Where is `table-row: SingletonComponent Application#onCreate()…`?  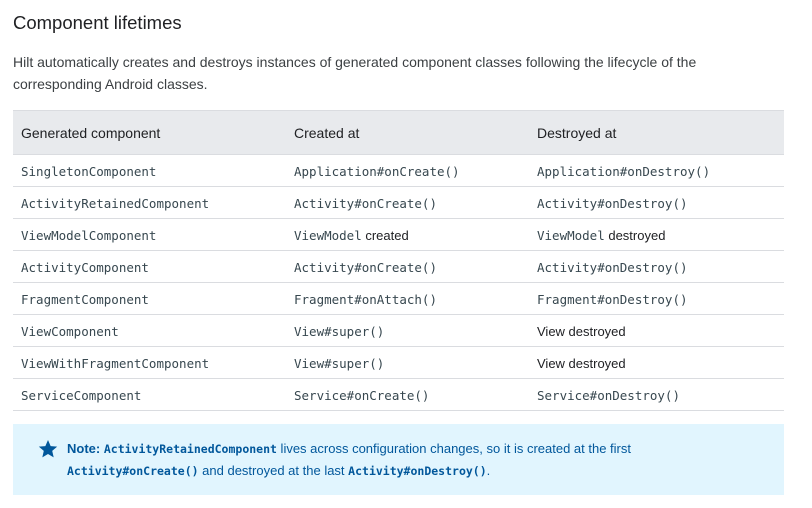 table-row: SingletonComponent Application#onCreate()… is located at coordinates (398, 170).